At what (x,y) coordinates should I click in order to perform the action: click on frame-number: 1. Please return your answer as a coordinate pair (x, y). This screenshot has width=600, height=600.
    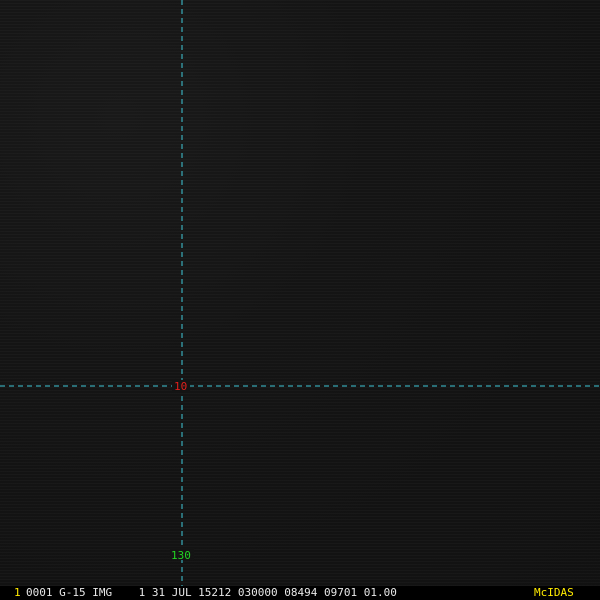
    Looking at the image, I should click on (17, 592).